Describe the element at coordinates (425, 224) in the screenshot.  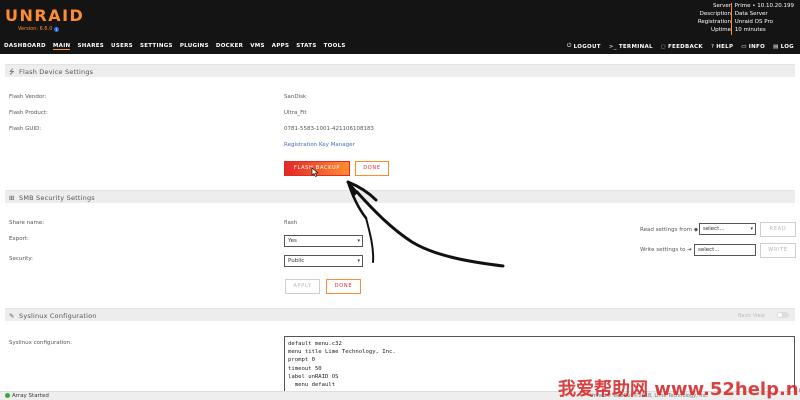
I see `annotation-arrow` at that location.